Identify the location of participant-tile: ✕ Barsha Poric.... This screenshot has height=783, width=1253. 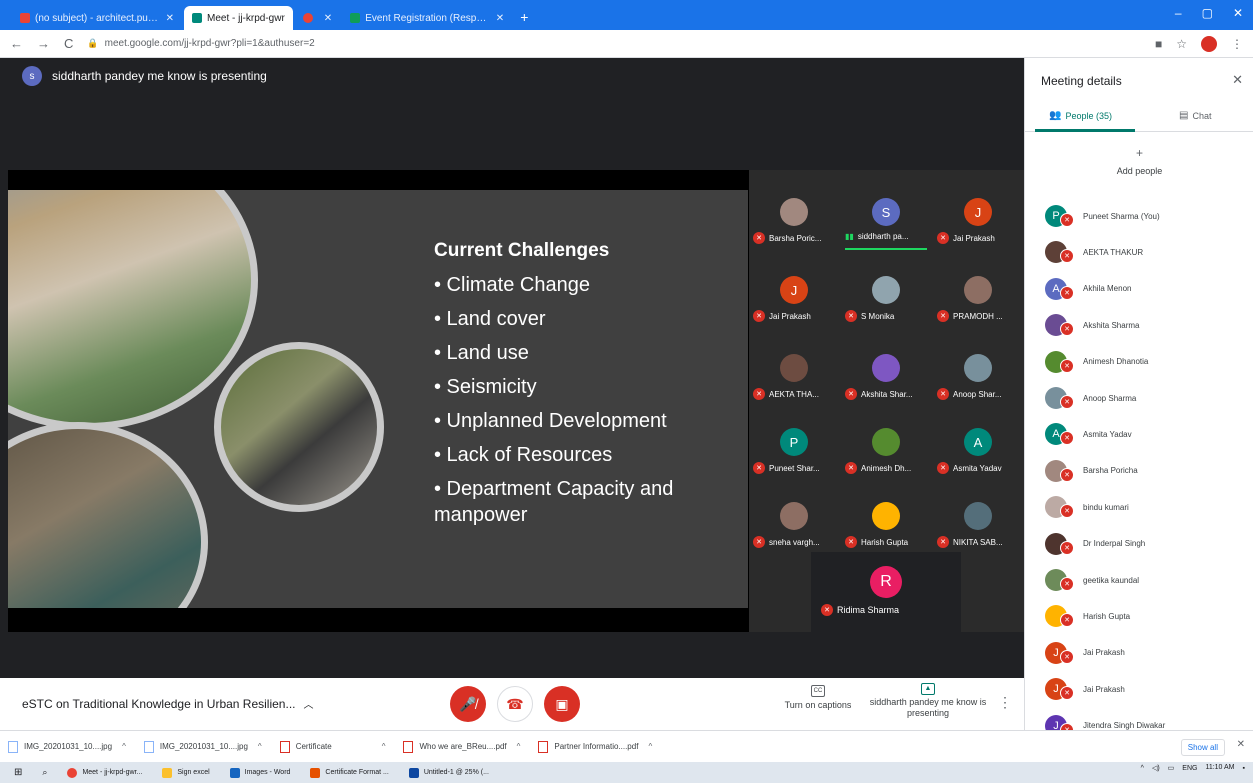
(794, 220).